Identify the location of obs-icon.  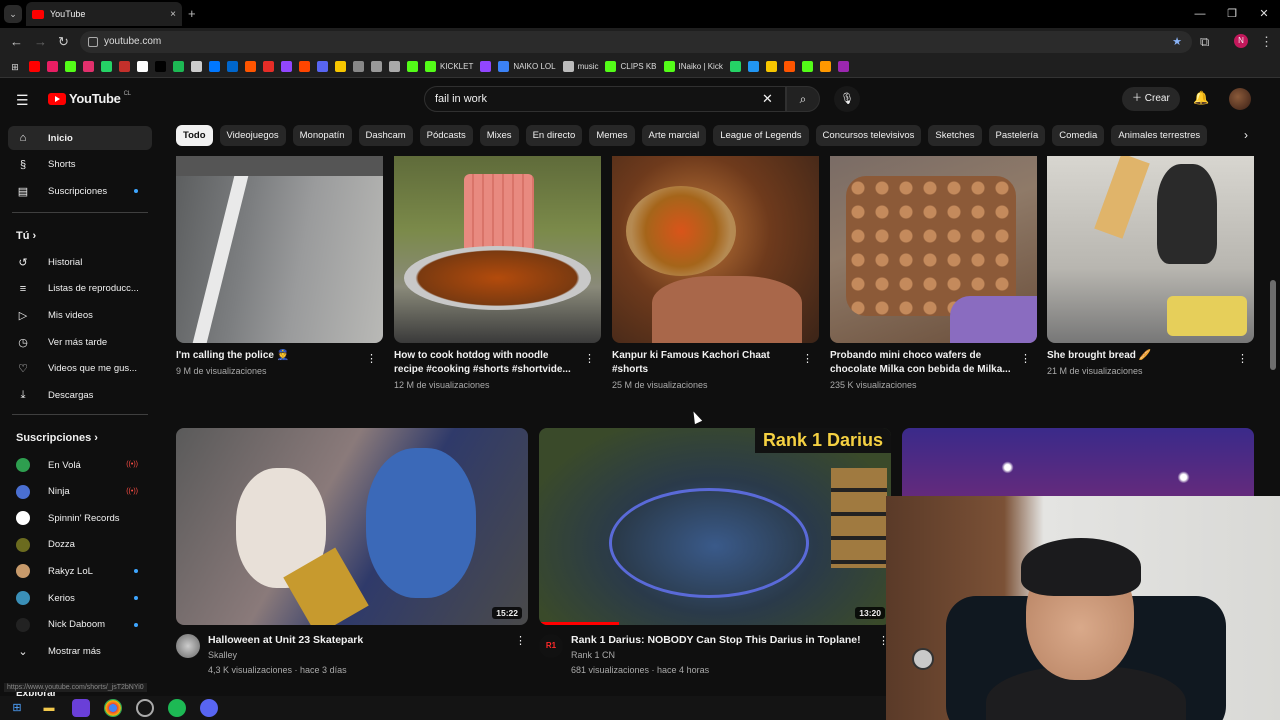
(145, 708).